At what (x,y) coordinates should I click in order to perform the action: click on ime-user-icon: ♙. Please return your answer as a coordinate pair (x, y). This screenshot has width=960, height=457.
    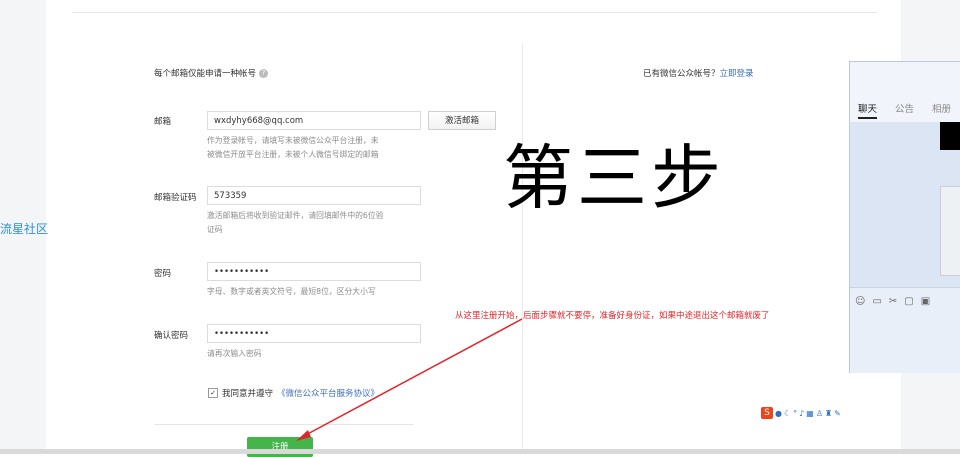
    Looking at the image, I should click on (819, 413).